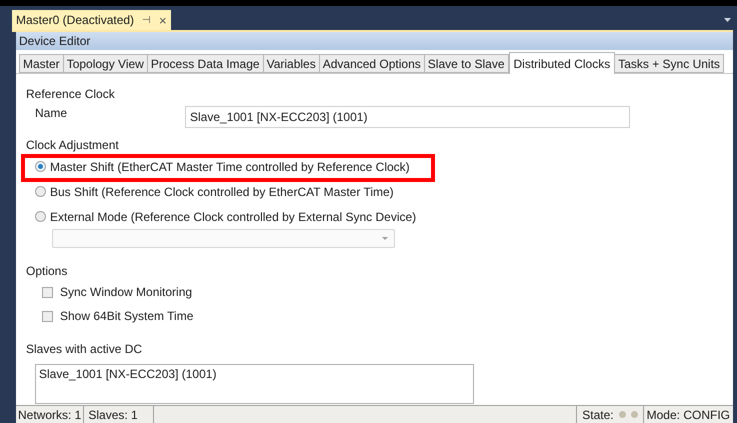  Describe the element at coordinates (222, 191) in the screenshot. I see `radio-label: Bus Shift (Reference Clock controlled by EtherCAT Master Time)` at that location.